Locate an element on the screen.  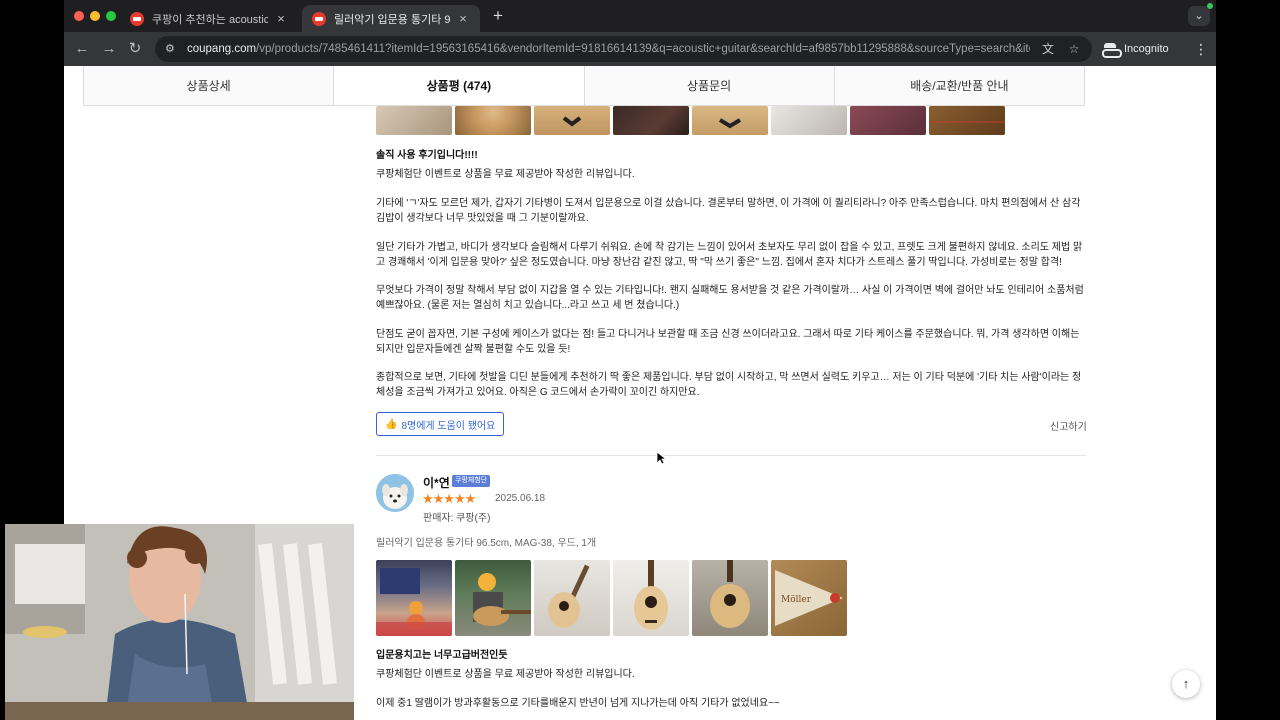
minimize-window-button is located at coordinates (95, 16).